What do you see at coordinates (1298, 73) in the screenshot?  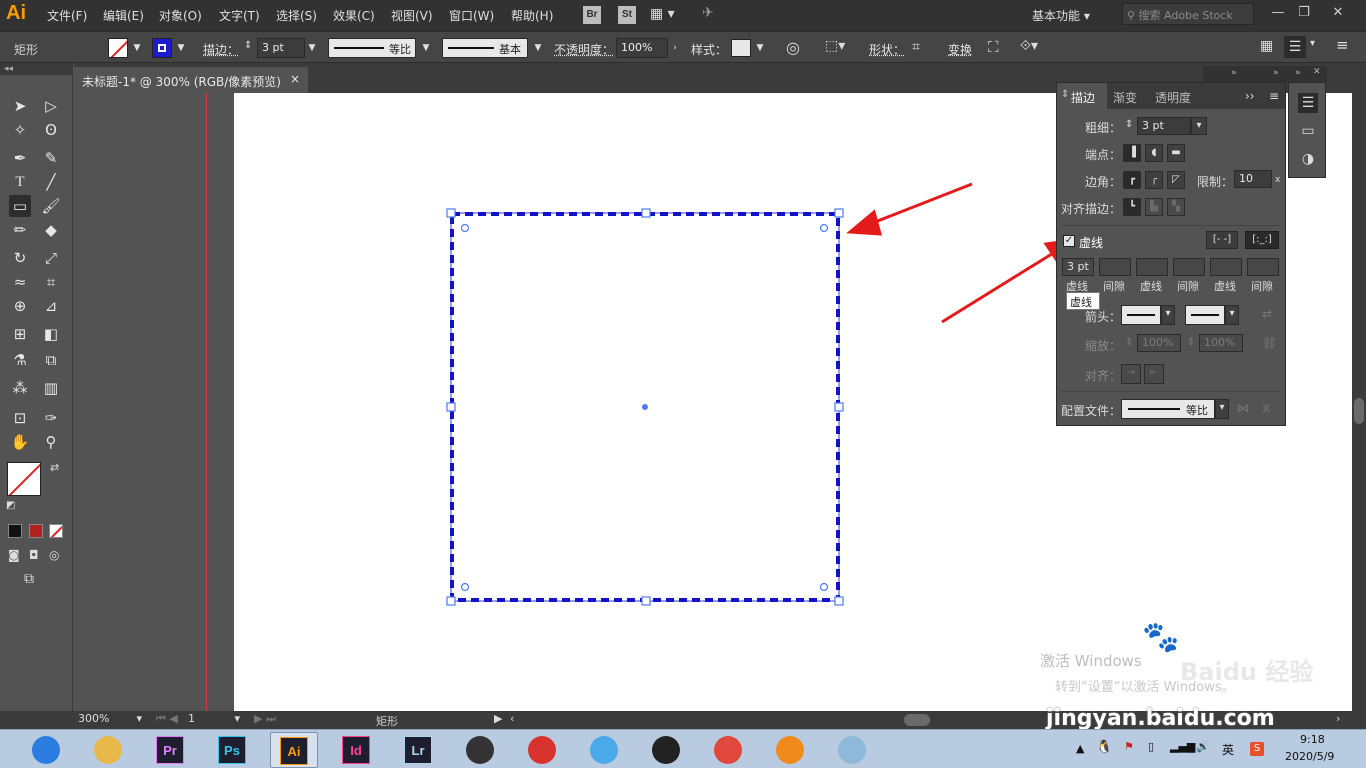 I see `expand-dock-icon: »` at bounding box center [1298, 73].